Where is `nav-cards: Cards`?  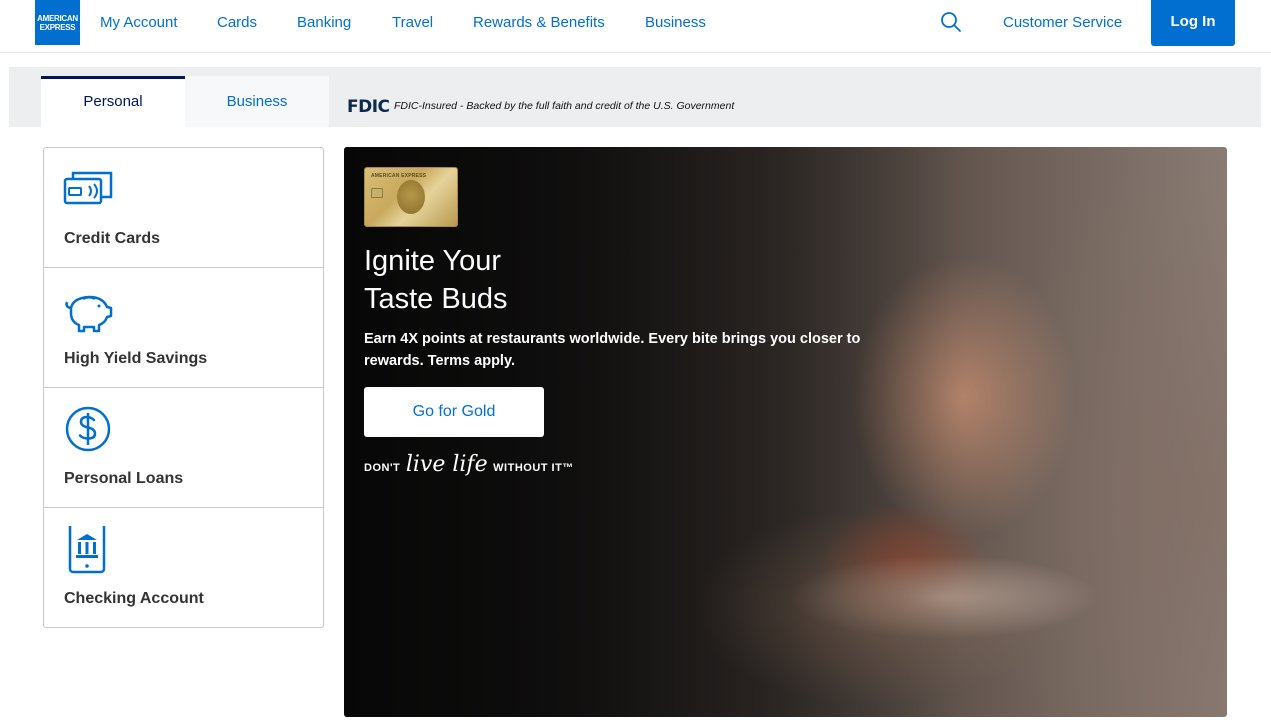
nav-cards: Cards is located at coordinates (237, 23).